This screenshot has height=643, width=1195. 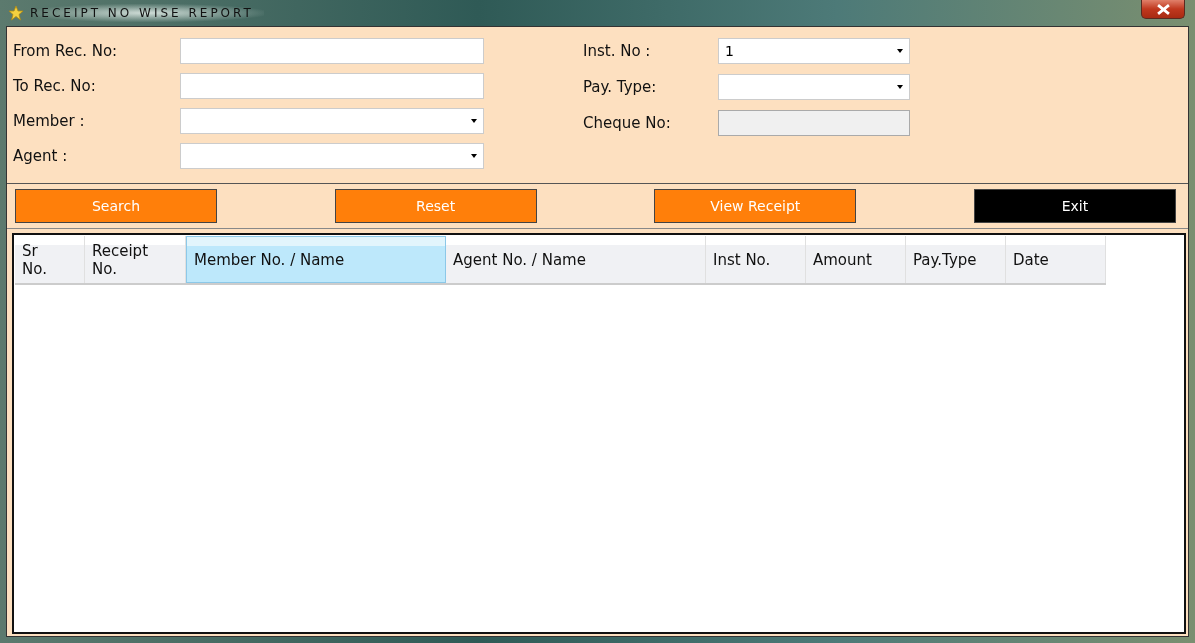 What do you see at coordinates (316, 259) in the screenshot?
I see `column-header: Member No. / Name` at bounding box center [316, 259].